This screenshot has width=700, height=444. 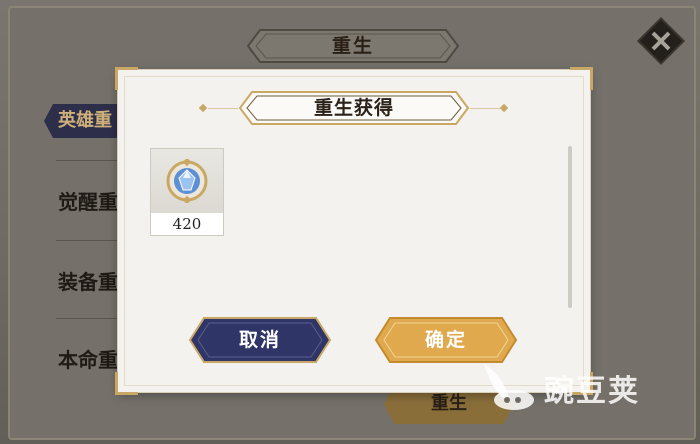 I want to click on watermark: 豌豆荚, so click(x=574, y=386).